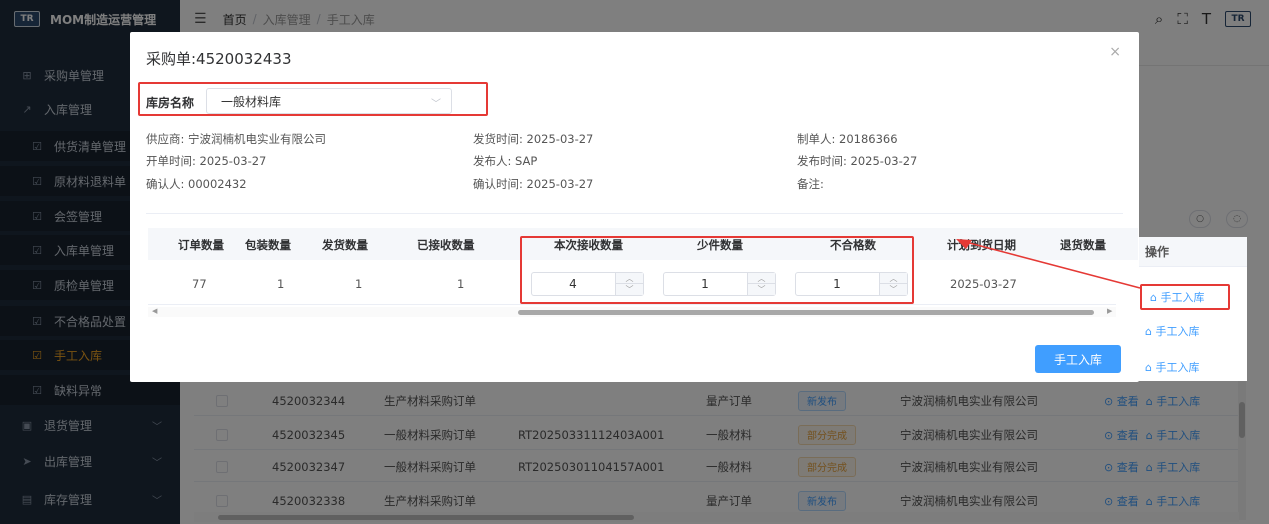  I want to click on info-publish-time: 发布时间: 2025-03-27, so click(857, 161).